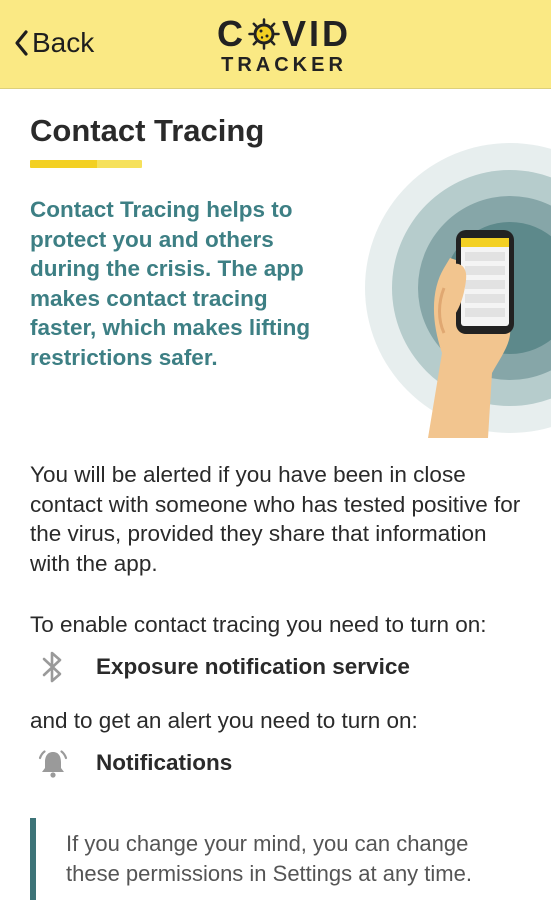  Describe the element at coordinates (33, 859) in the screenshot. I see `note-accent-bar` at that location.